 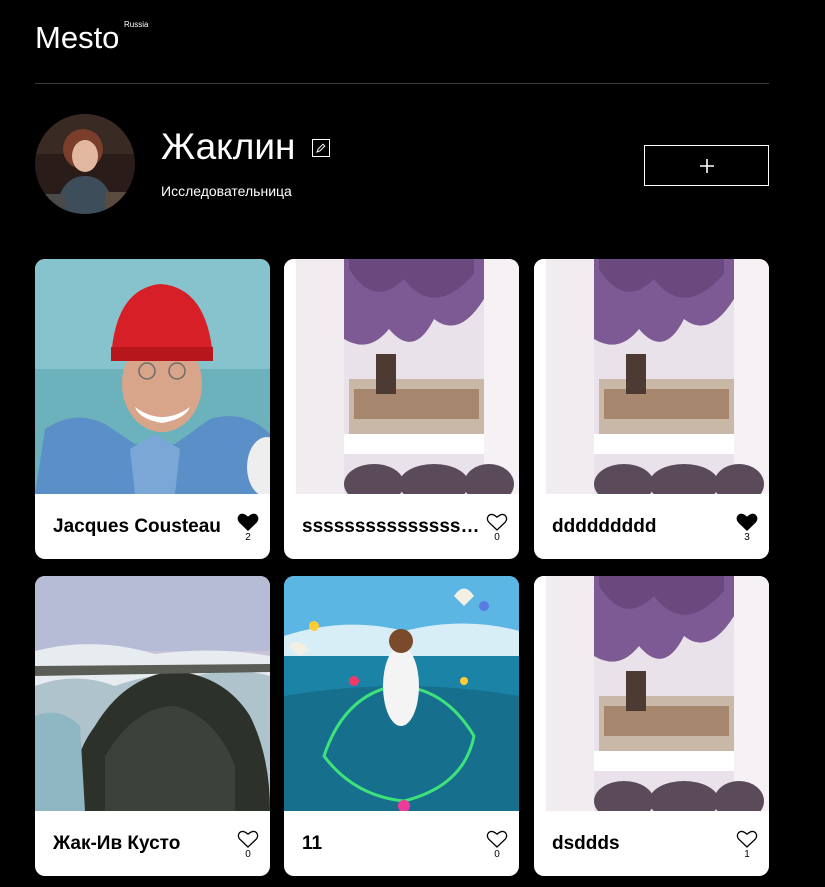 What do you see at coordinates (136, 24) in the screenshot?
I see `logo-region: Russia` at bounding box center [136, 24].